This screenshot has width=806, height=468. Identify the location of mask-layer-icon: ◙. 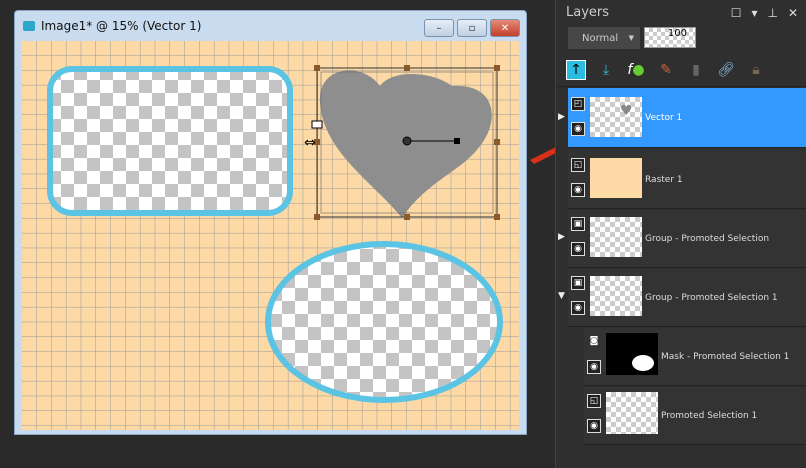
(594, 341).